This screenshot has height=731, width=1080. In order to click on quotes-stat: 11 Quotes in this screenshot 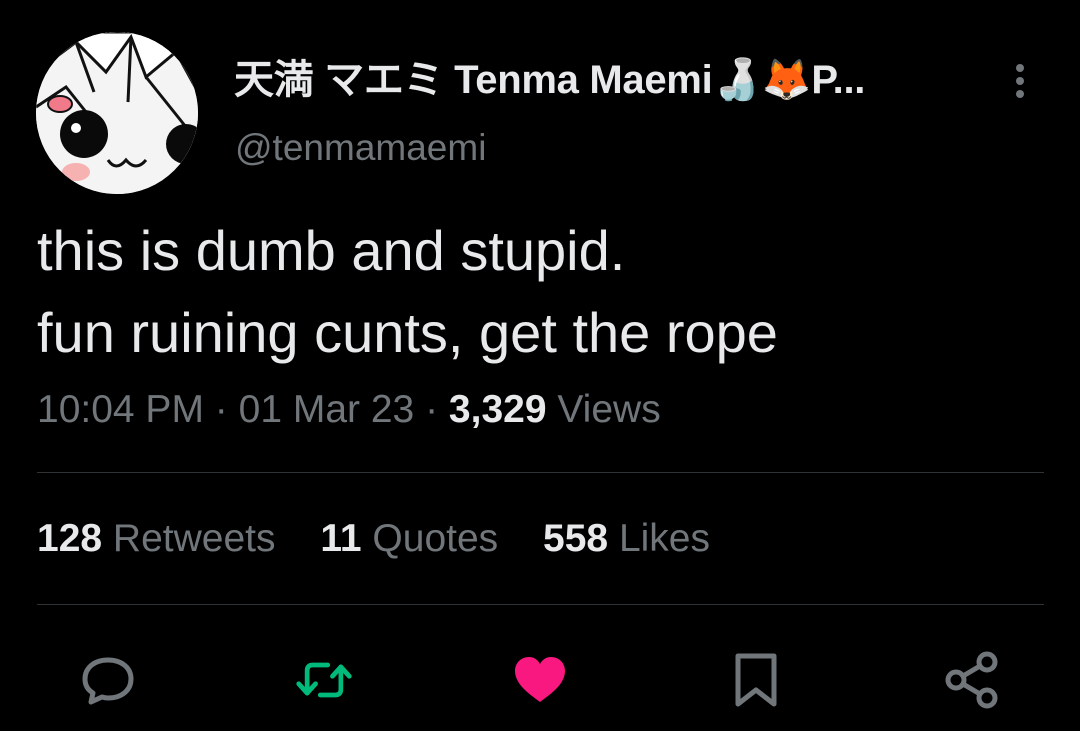, I will do `click(409, 539)`.